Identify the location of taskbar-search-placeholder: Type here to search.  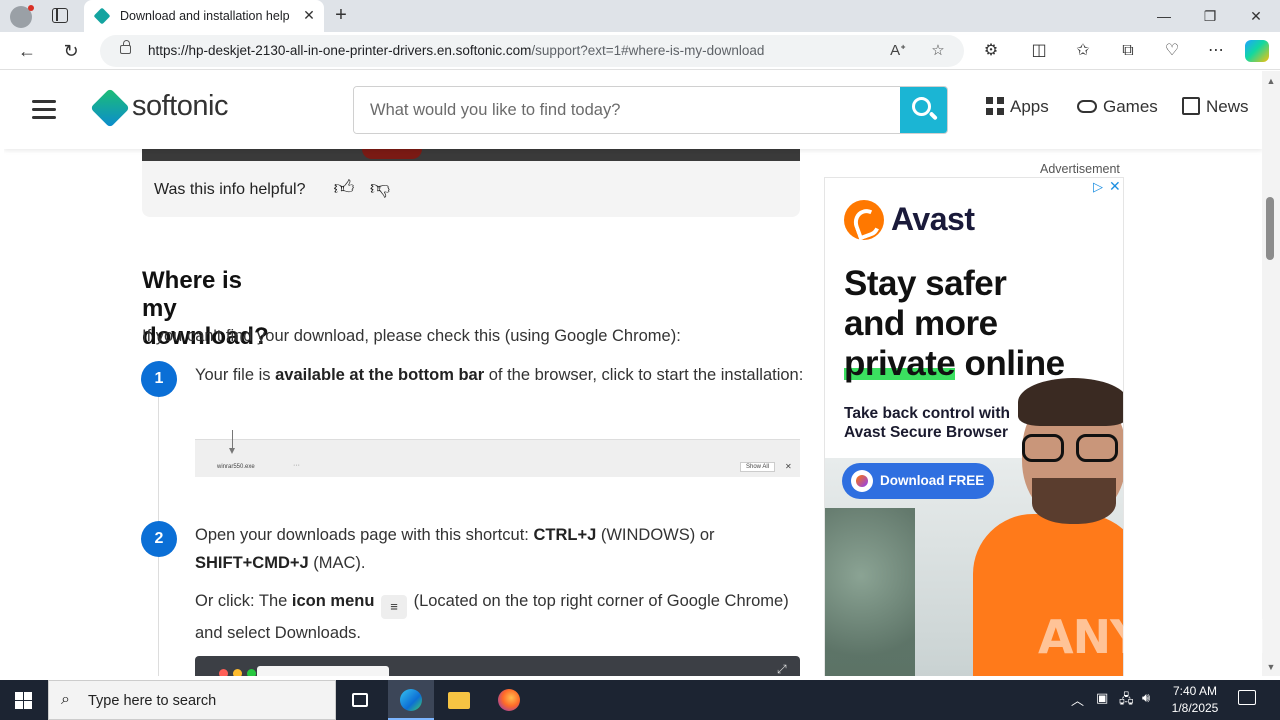
(152, 701).